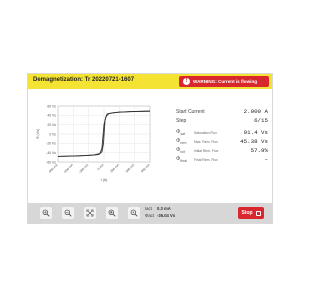 This screenshot has width=320, height=300. Describe the element at coordinates (130, 167) in the screenshot. I see `x-tick-label: 600 mA` at that location.